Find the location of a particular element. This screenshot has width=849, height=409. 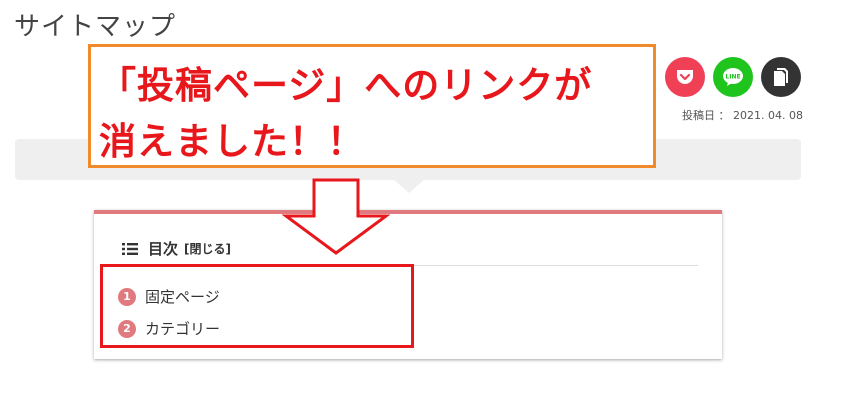

page-title: サイトマップ is located at coordinates (95, 27).